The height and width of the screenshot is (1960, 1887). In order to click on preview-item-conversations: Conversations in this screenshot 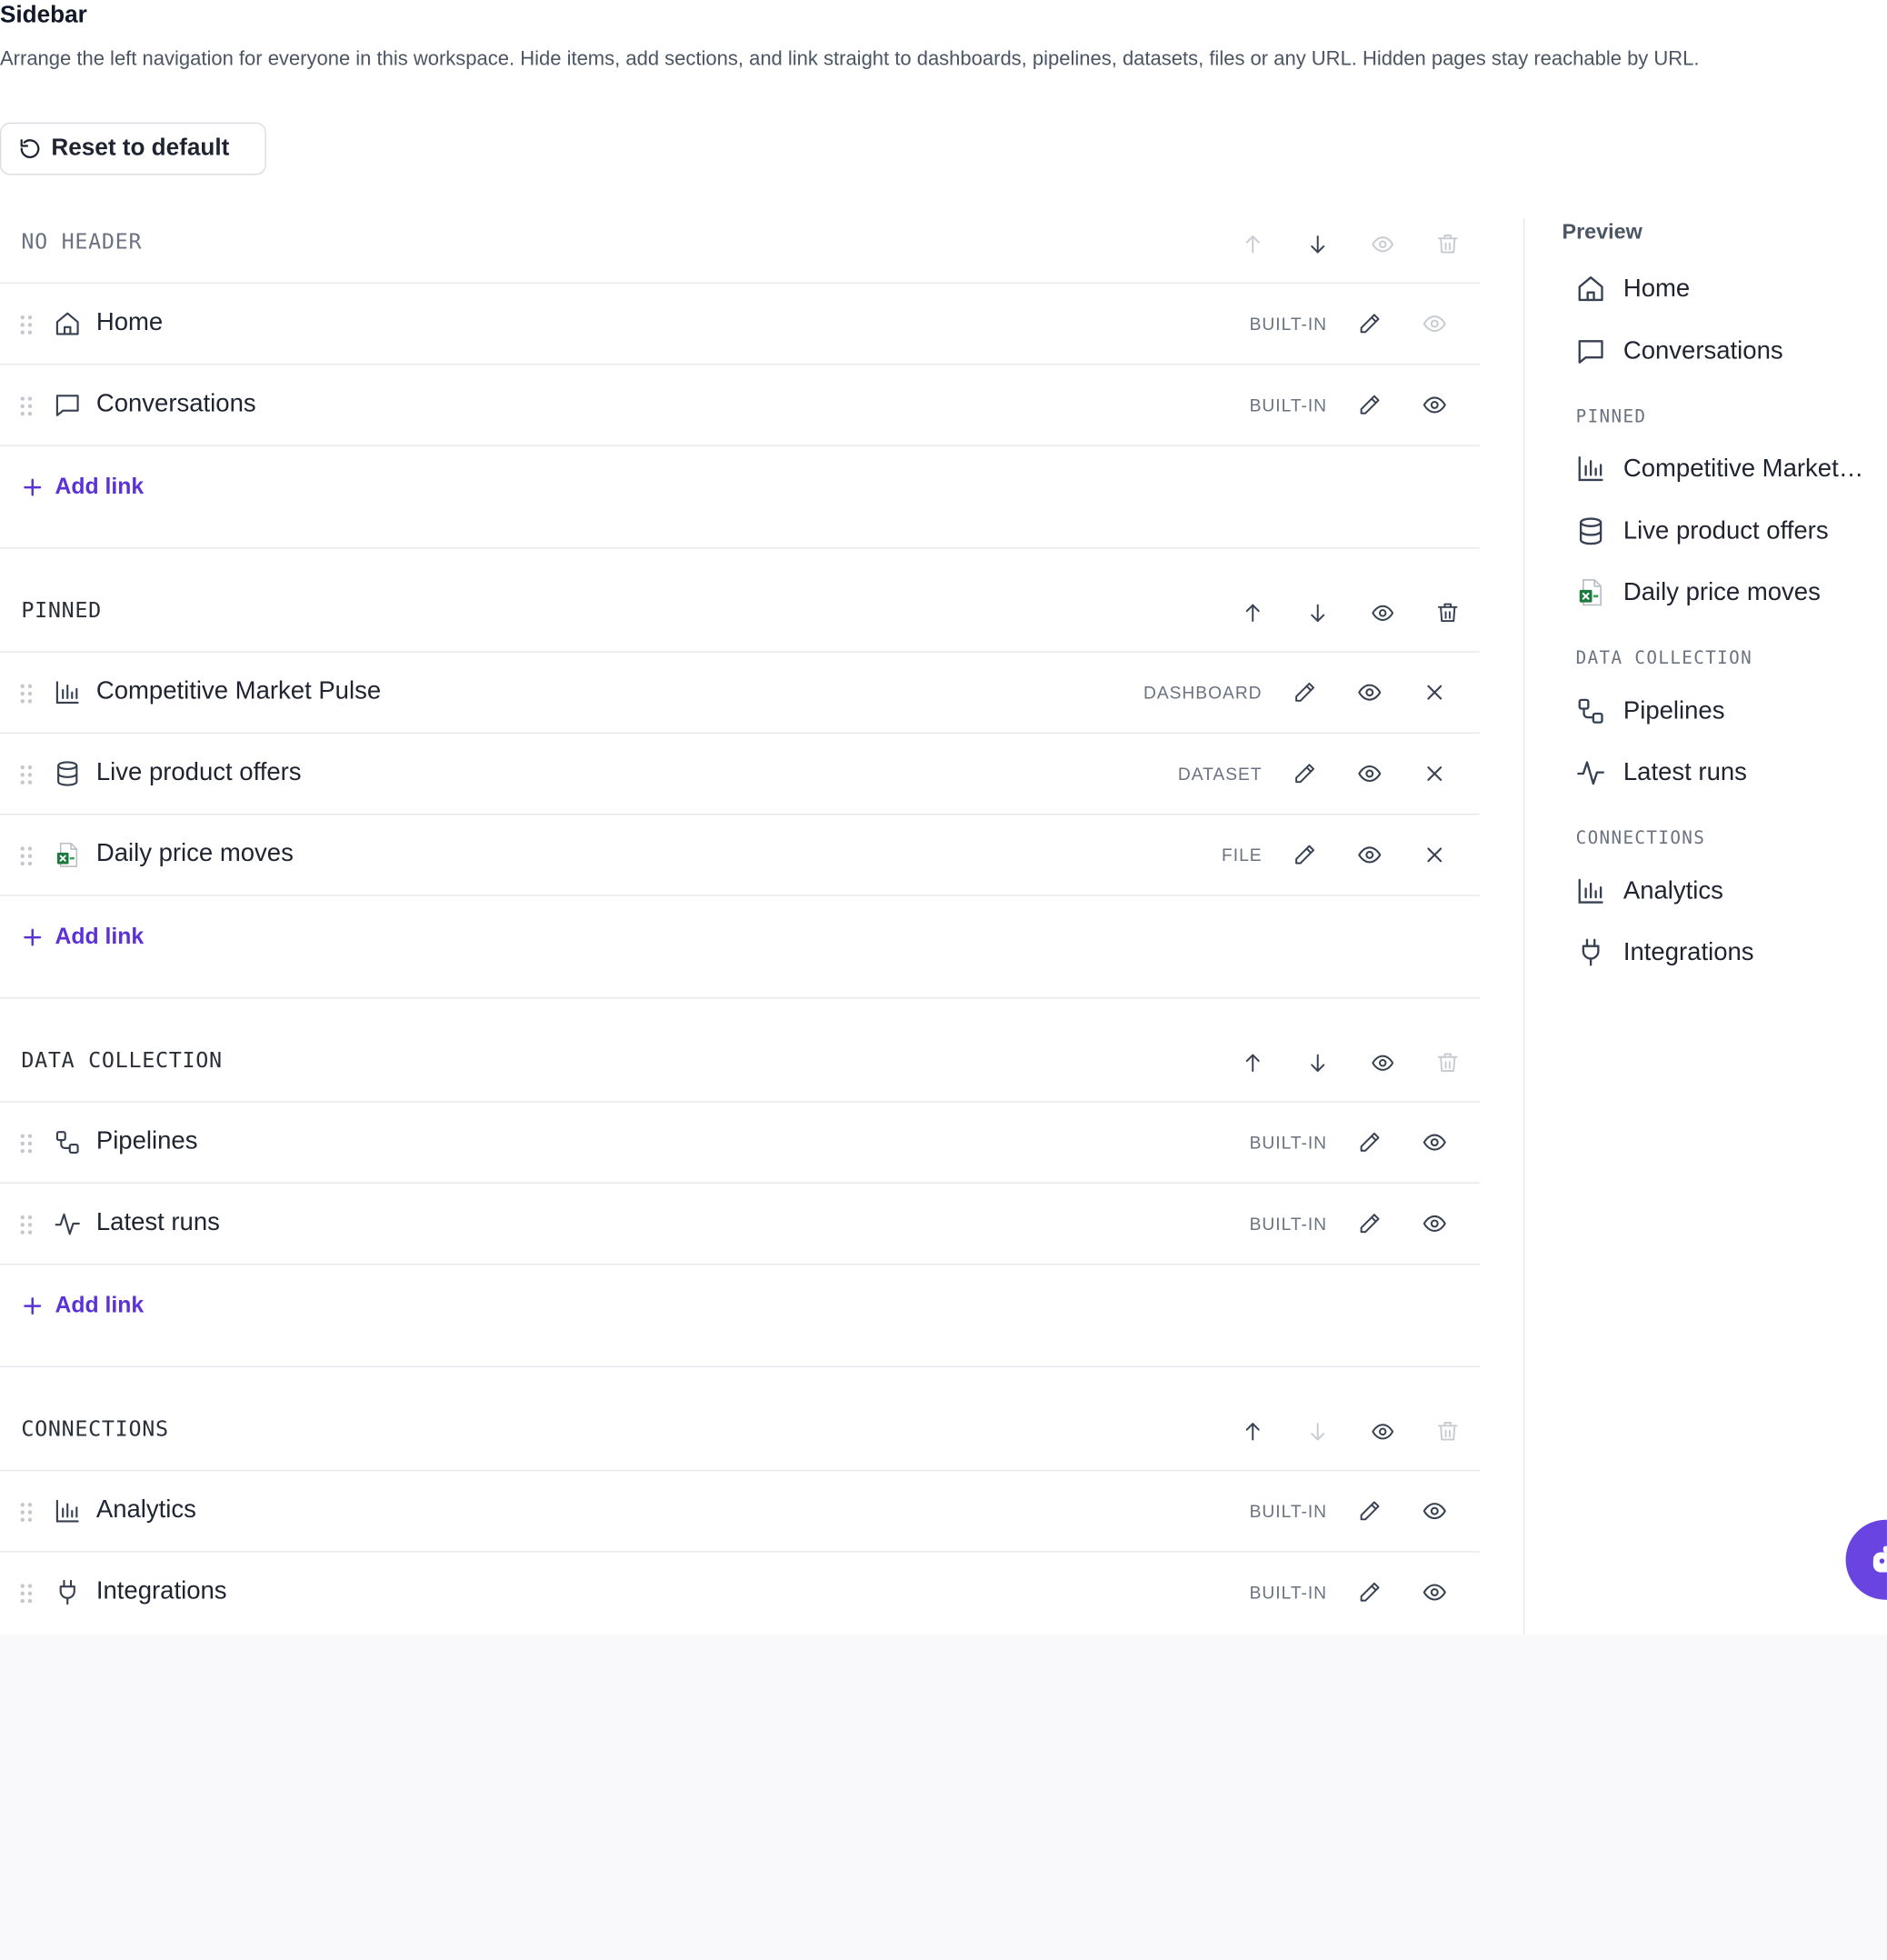, I will do `click(1680, 351)`.